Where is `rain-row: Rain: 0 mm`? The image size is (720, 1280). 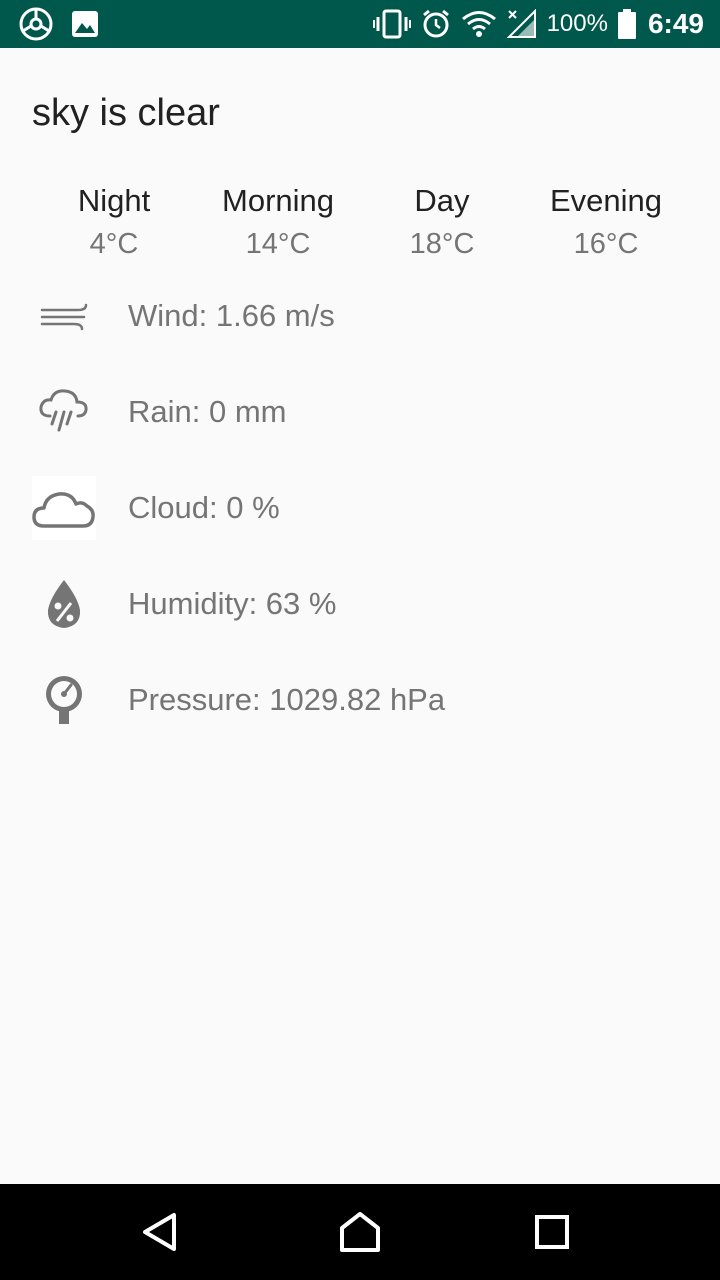
rain-row: Rain: 0 mm is located at coordinates (360, 412).